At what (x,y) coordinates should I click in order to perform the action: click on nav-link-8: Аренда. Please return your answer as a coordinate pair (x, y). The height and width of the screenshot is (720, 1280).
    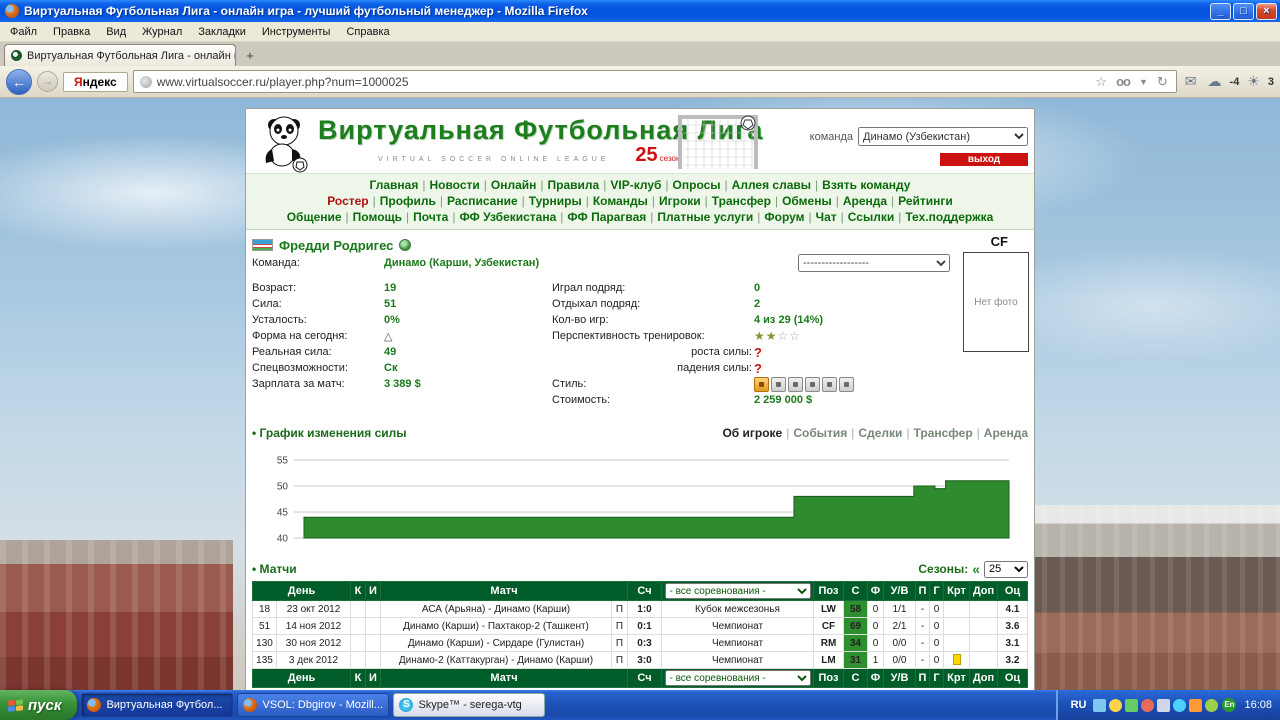
    Looking at the image, I should click on (865, 201).